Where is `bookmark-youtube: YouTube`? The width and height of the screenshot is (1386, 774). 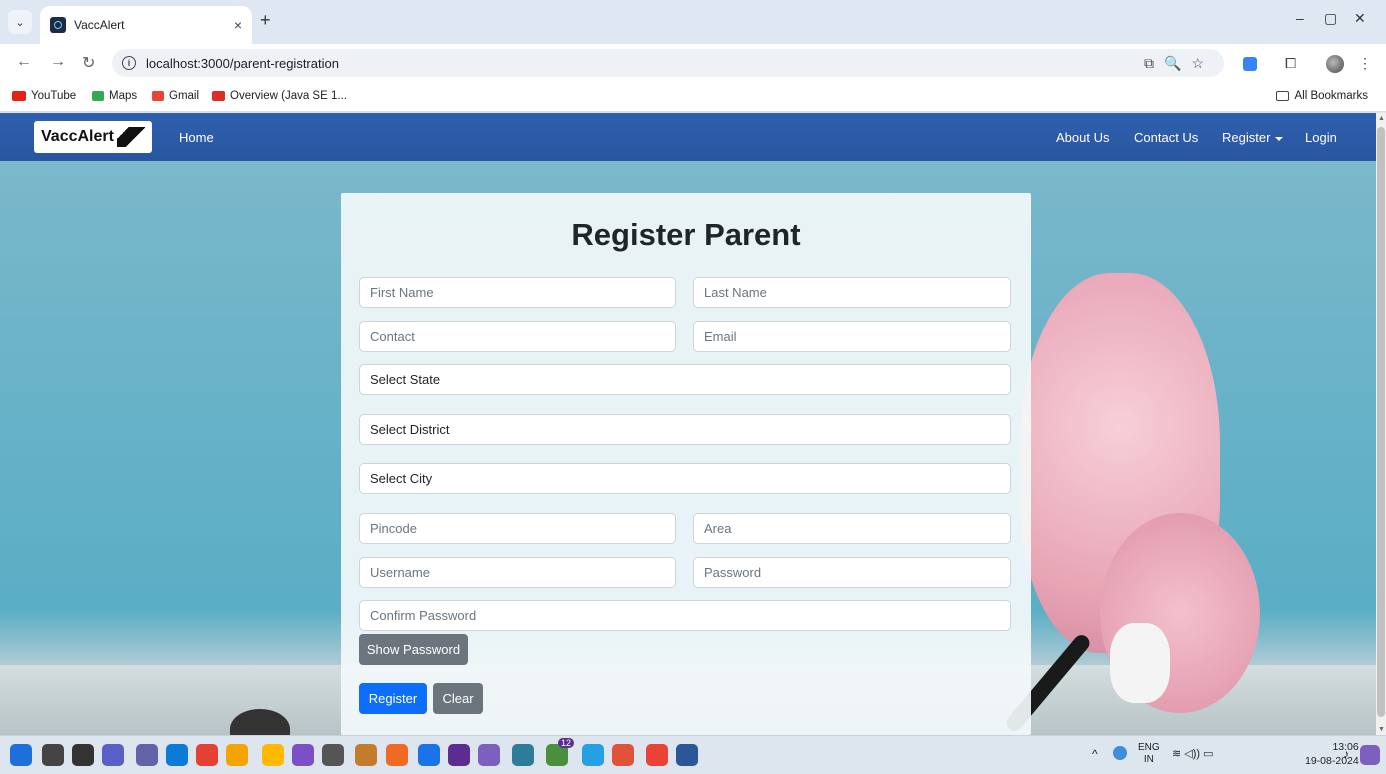
bookmark-youtube: YouTube is located at coordinates (44, 96).